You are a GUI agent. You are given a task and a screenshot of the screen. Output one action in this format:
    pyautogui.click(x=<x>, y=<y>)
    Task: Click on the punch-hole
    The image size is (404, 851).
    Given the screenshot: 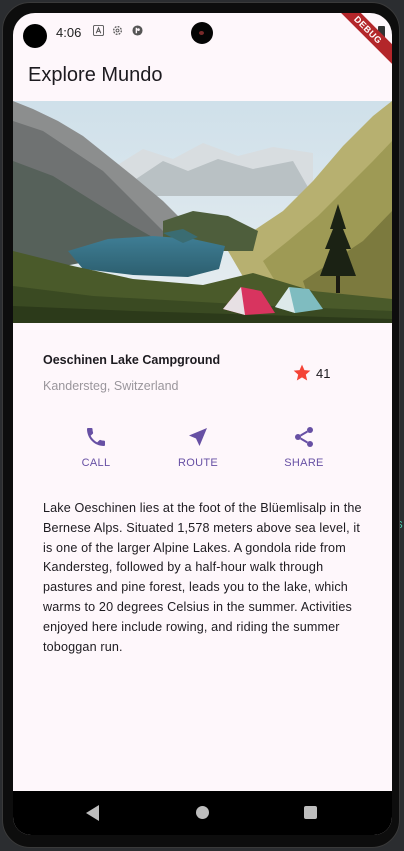 What is the action you would take?
    pyautogui.click(x=35, y=36)
    